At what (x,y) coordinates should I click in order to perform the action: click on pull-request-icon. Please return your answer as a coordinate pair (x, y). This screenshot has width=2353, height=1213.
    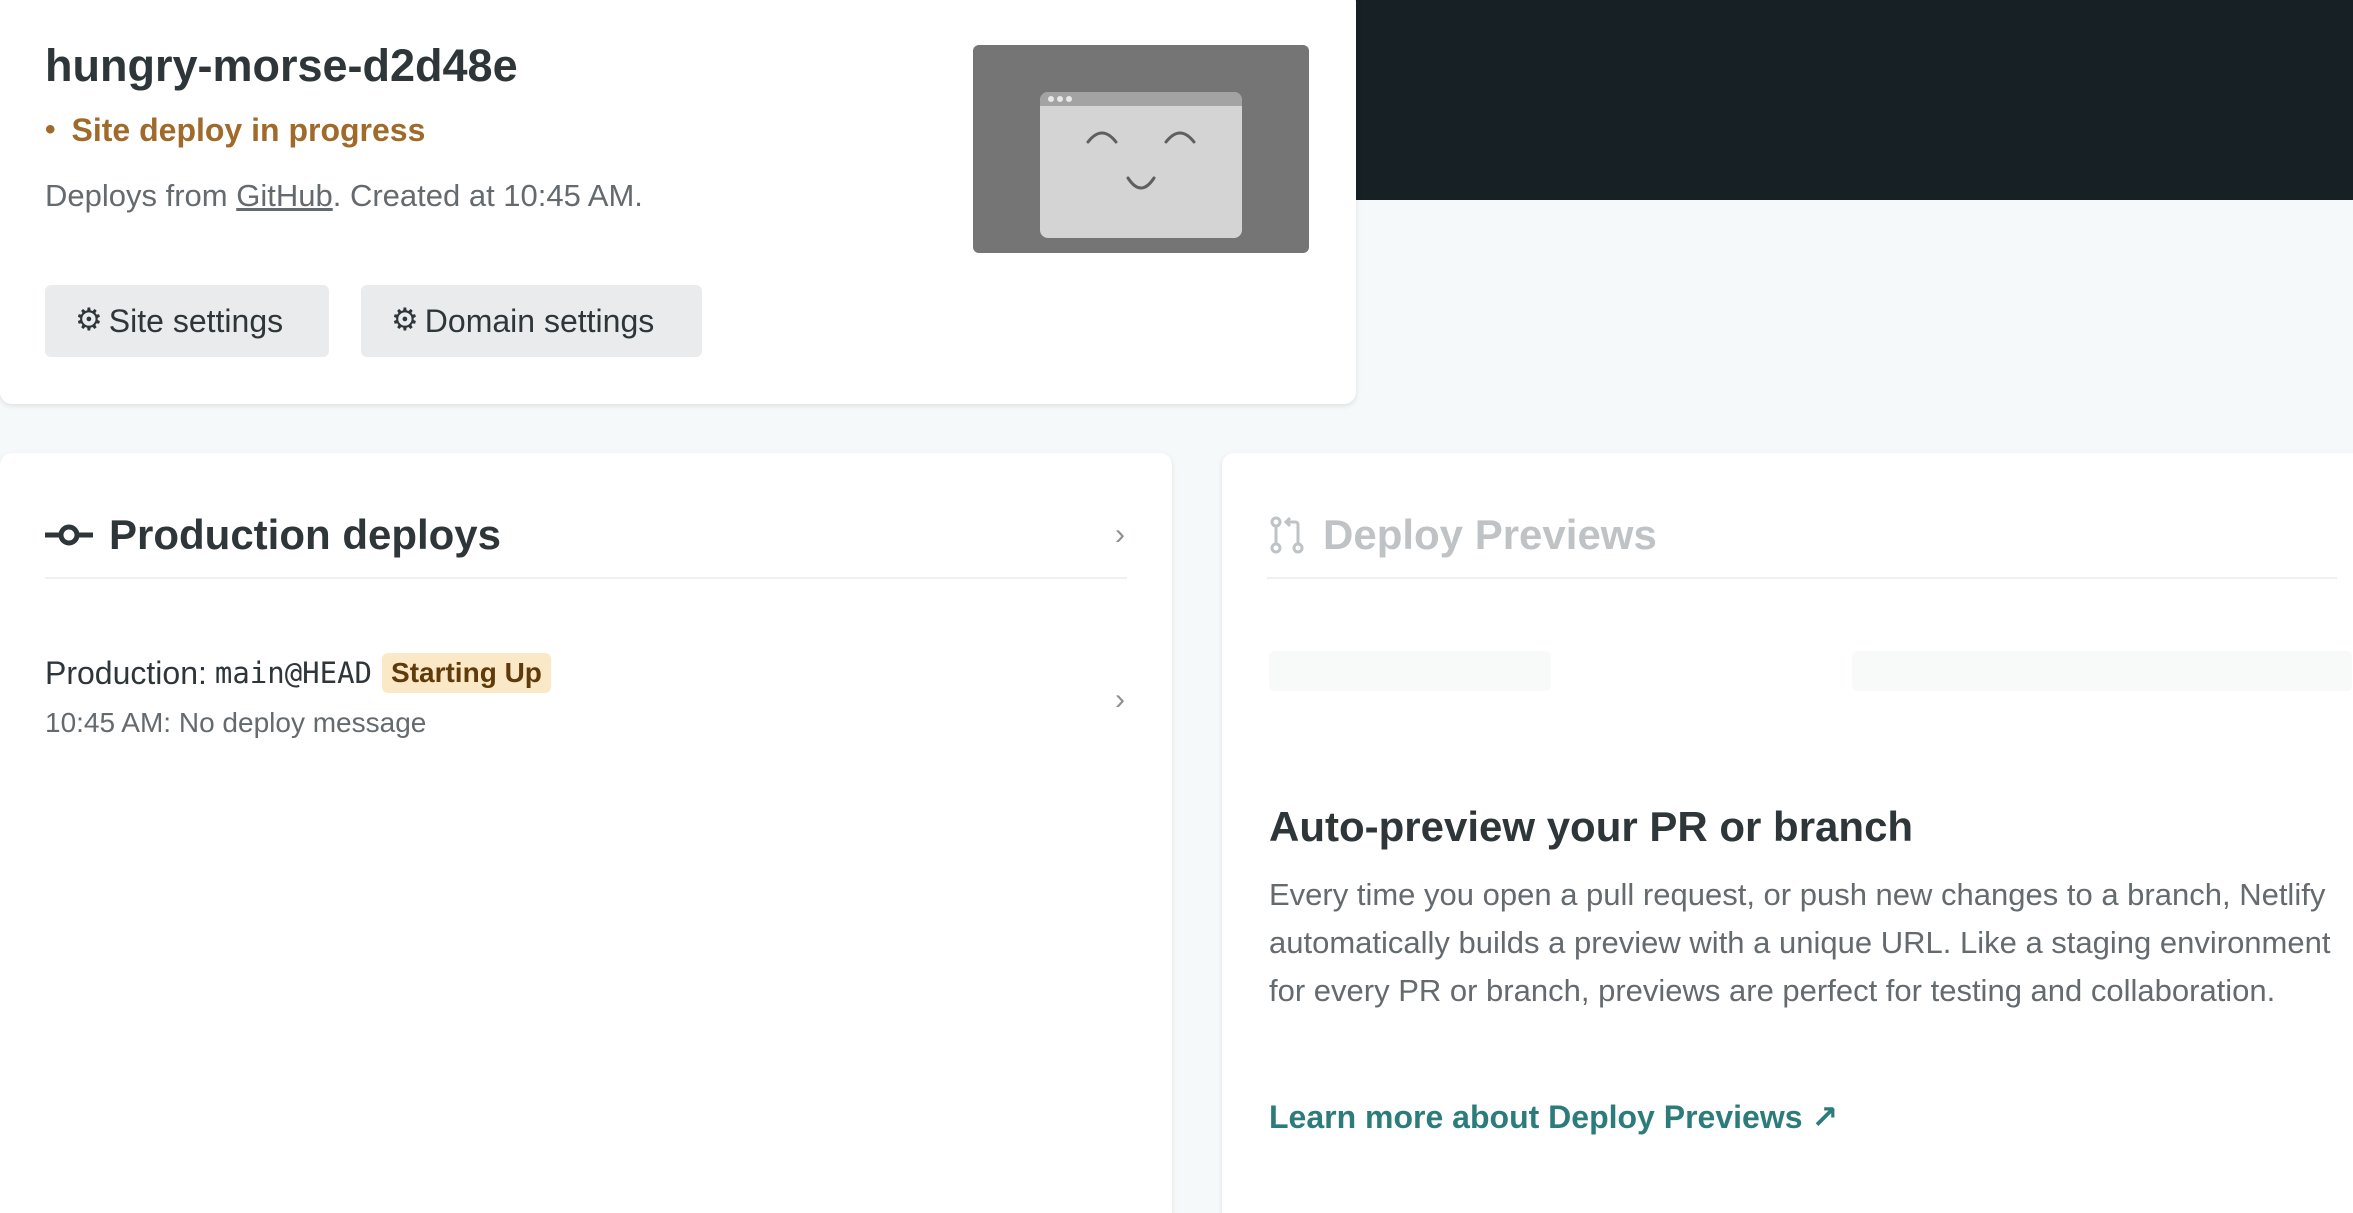
    Looking at the image, I should click on (1287, 535).